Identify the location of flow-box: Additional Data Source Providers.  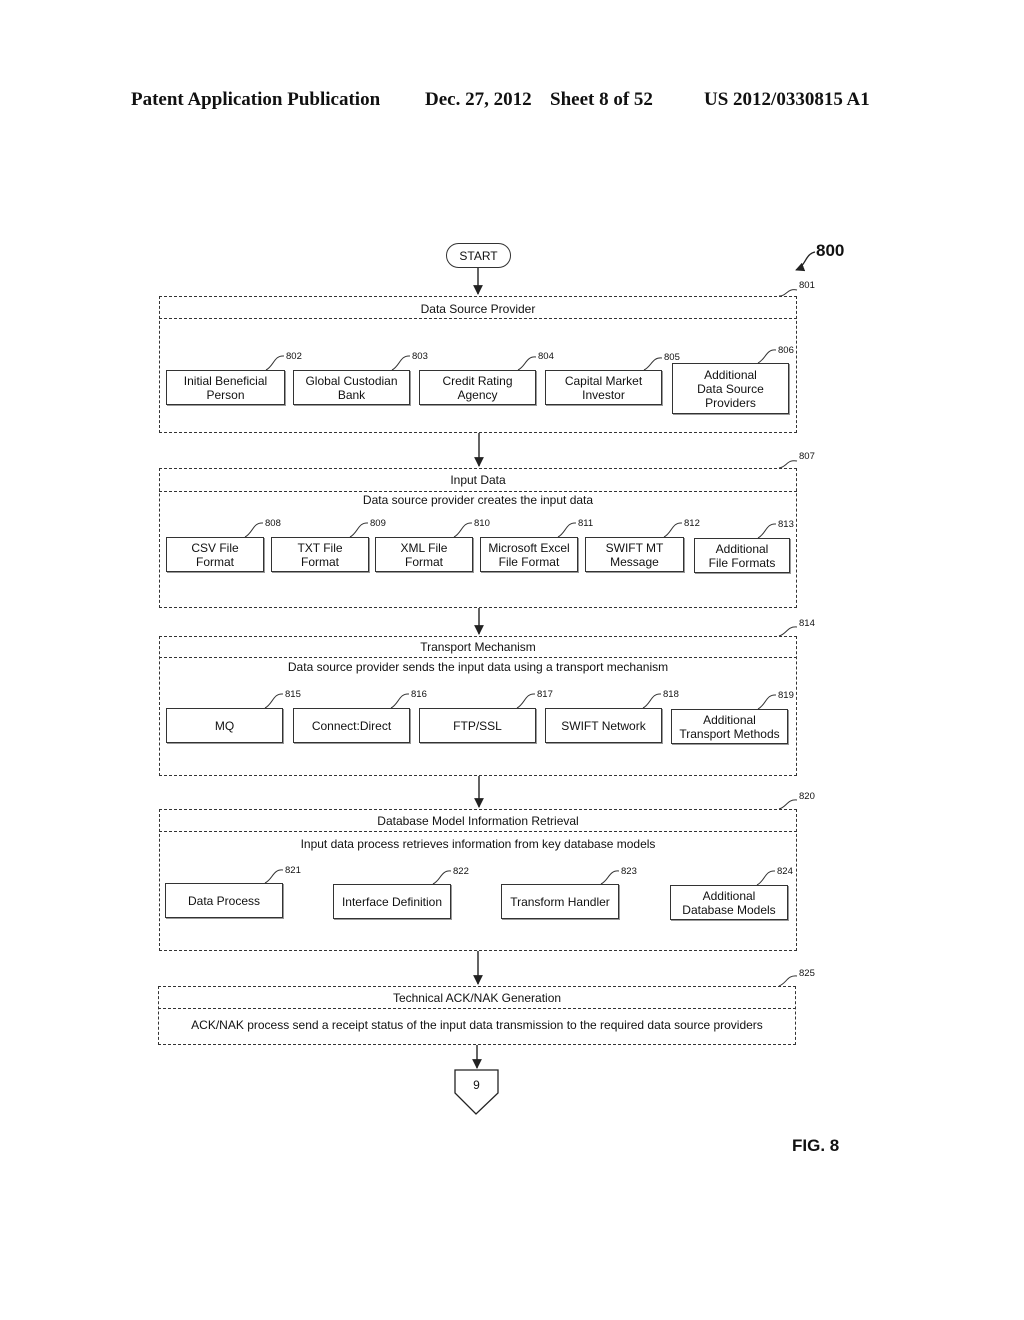
(730, 388).